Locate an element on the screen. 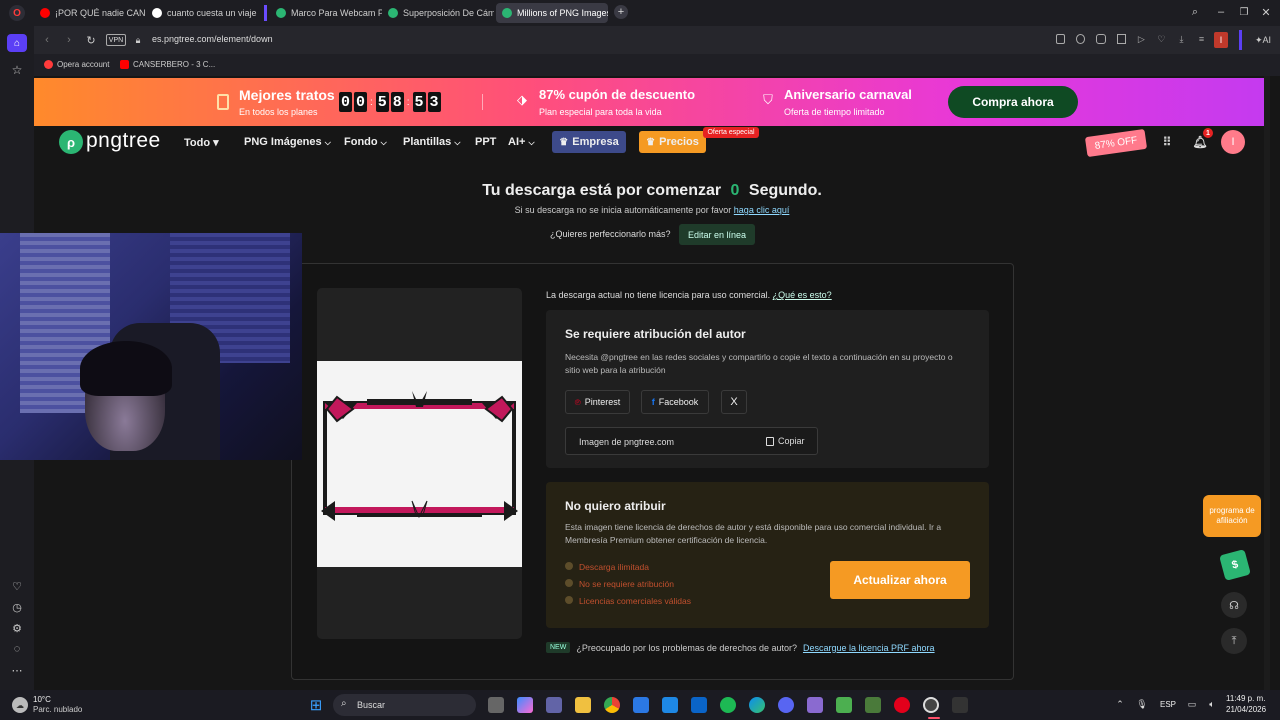  nav-png-imagenes: PNG Imágenes ⌵ is located at coordinates (287, 142).